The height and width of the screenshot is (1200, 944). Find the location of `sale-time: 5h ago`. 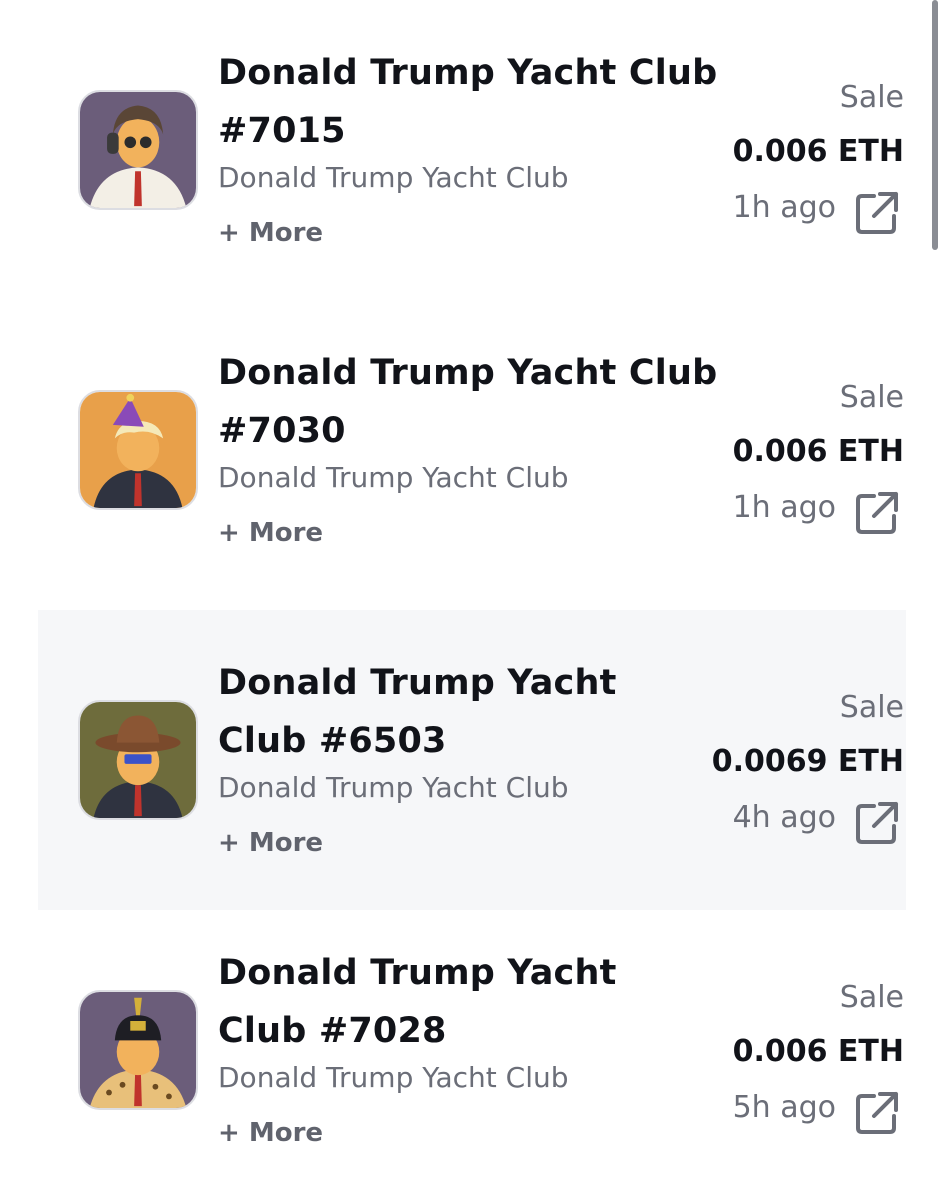

sale-time: 5h ago is located at coordinates (784, 1107).